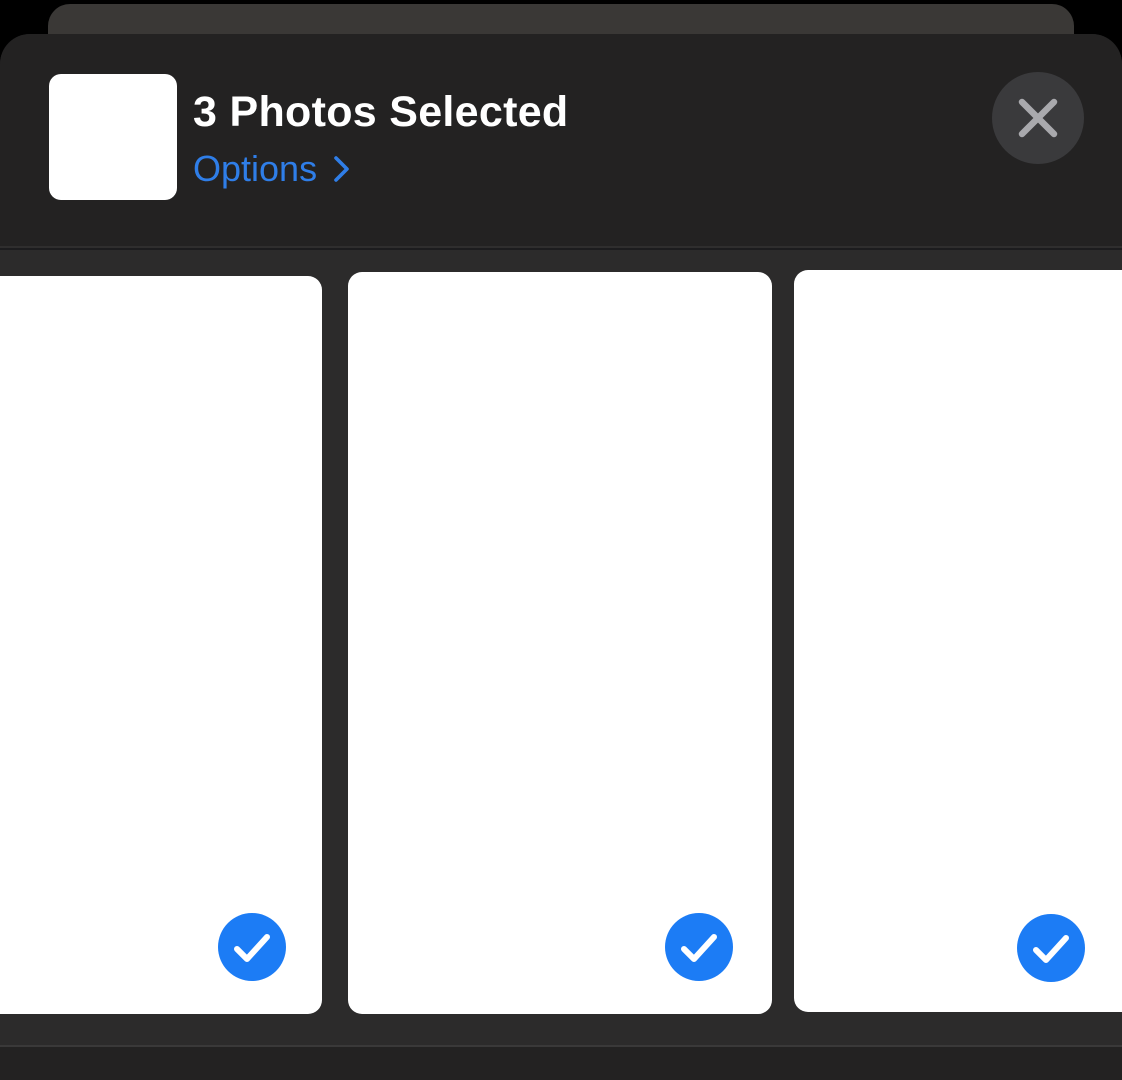  I want to click on chevron-right-icon, so click(341, 169).